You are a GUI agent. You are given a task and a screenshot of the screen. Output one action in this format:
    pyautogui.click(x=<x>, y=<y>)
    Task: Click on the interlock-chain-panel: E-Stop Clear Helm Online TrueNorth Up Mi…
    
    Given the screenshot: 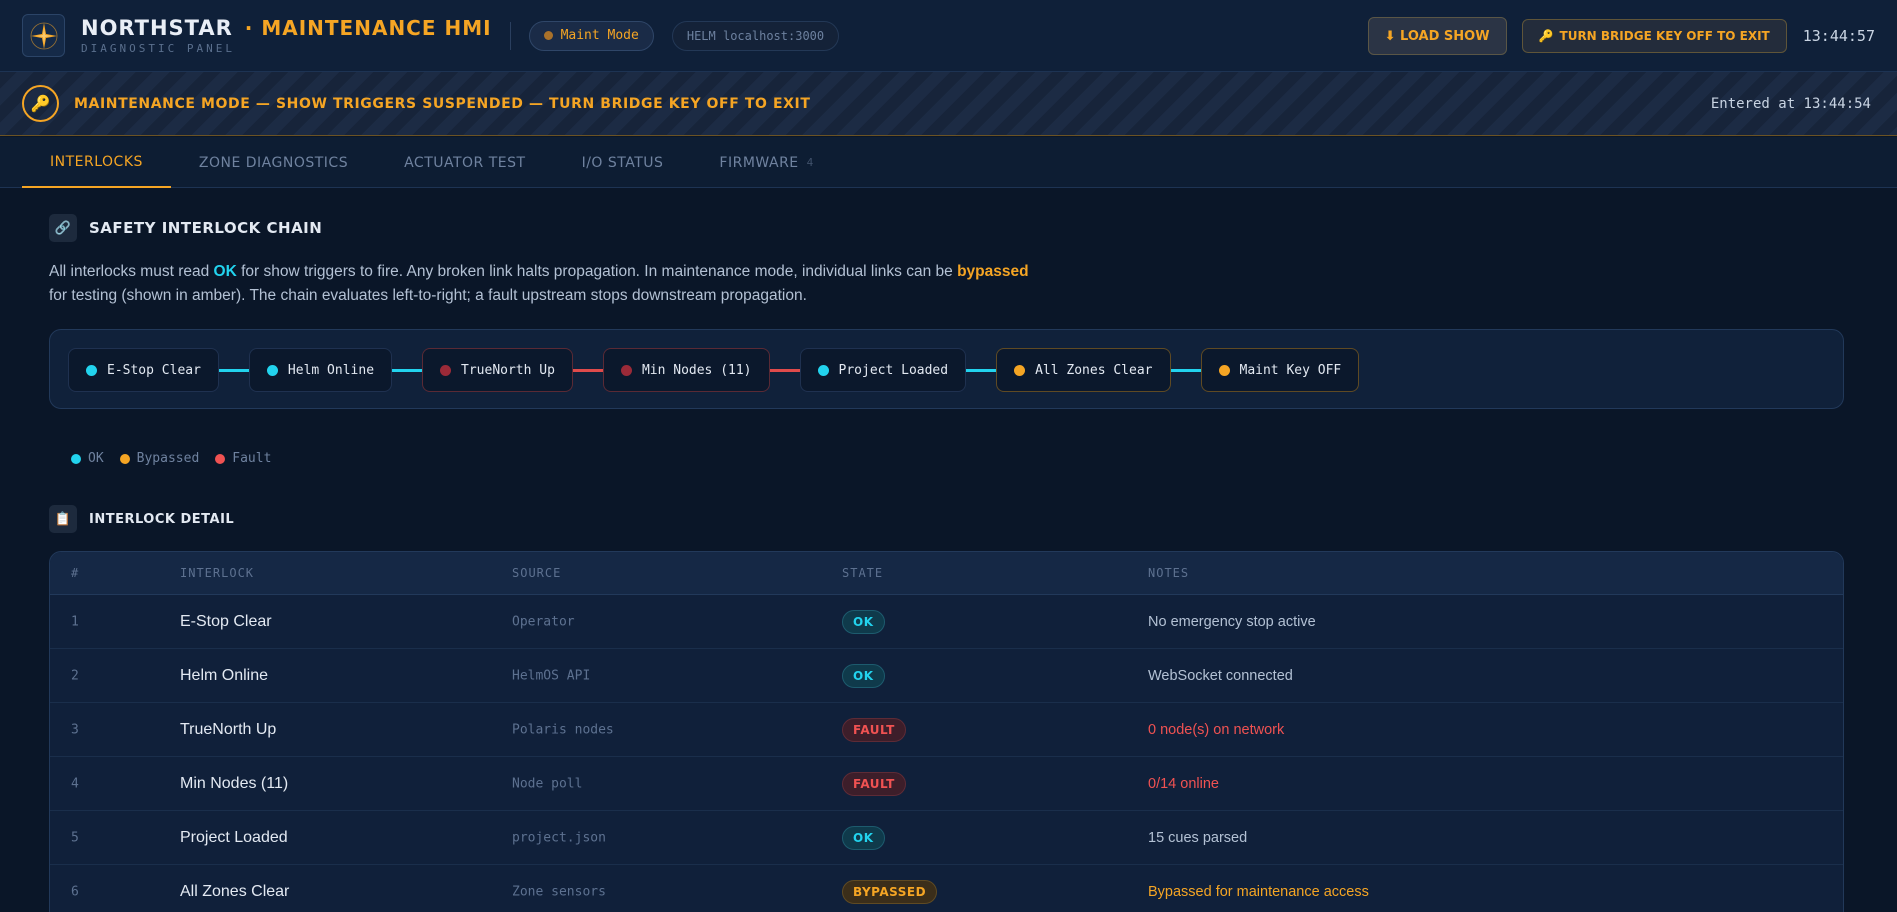 What is the action you would take?
    pyautogui.click(x=946, y=369)
    